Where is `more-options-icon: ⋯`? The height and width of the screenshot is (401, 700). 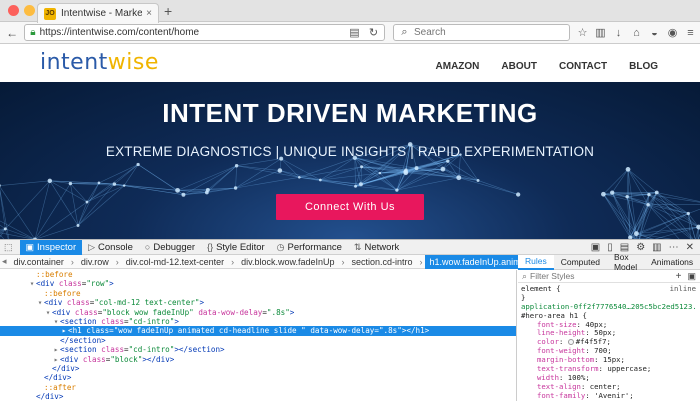
more-options-icon: ⋯ is located at coordinates (674, 247).